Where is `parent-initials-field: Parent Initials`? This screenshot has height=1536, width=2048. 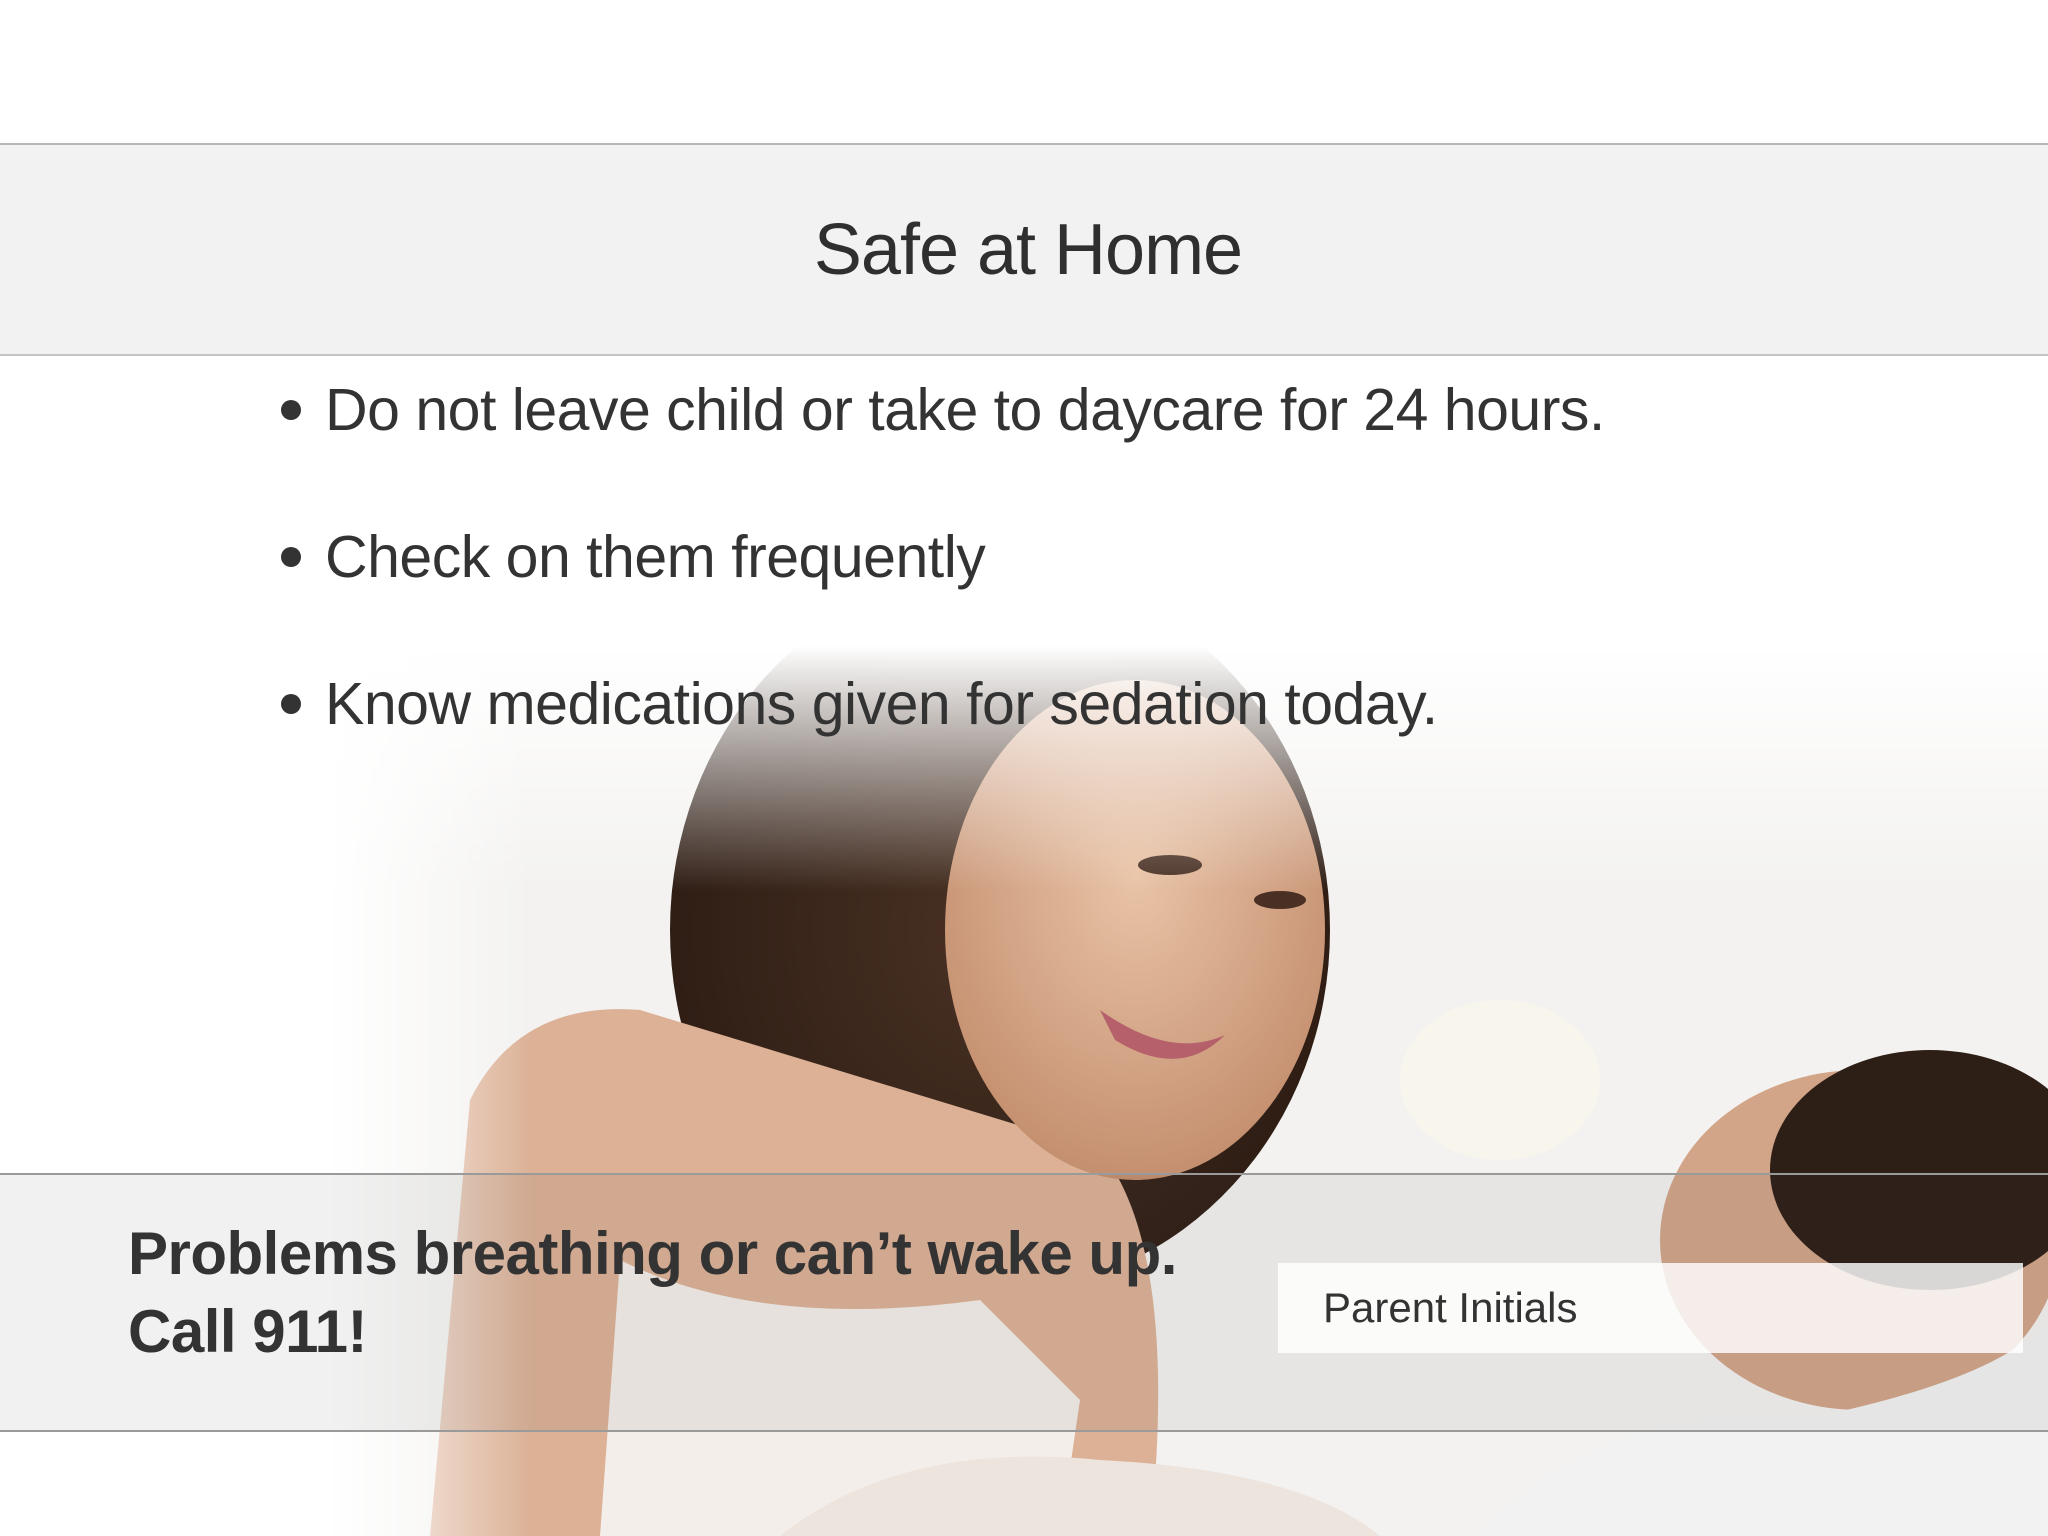 parent-initials-field: Parent Initials is located at coordinates (1650, 1308).